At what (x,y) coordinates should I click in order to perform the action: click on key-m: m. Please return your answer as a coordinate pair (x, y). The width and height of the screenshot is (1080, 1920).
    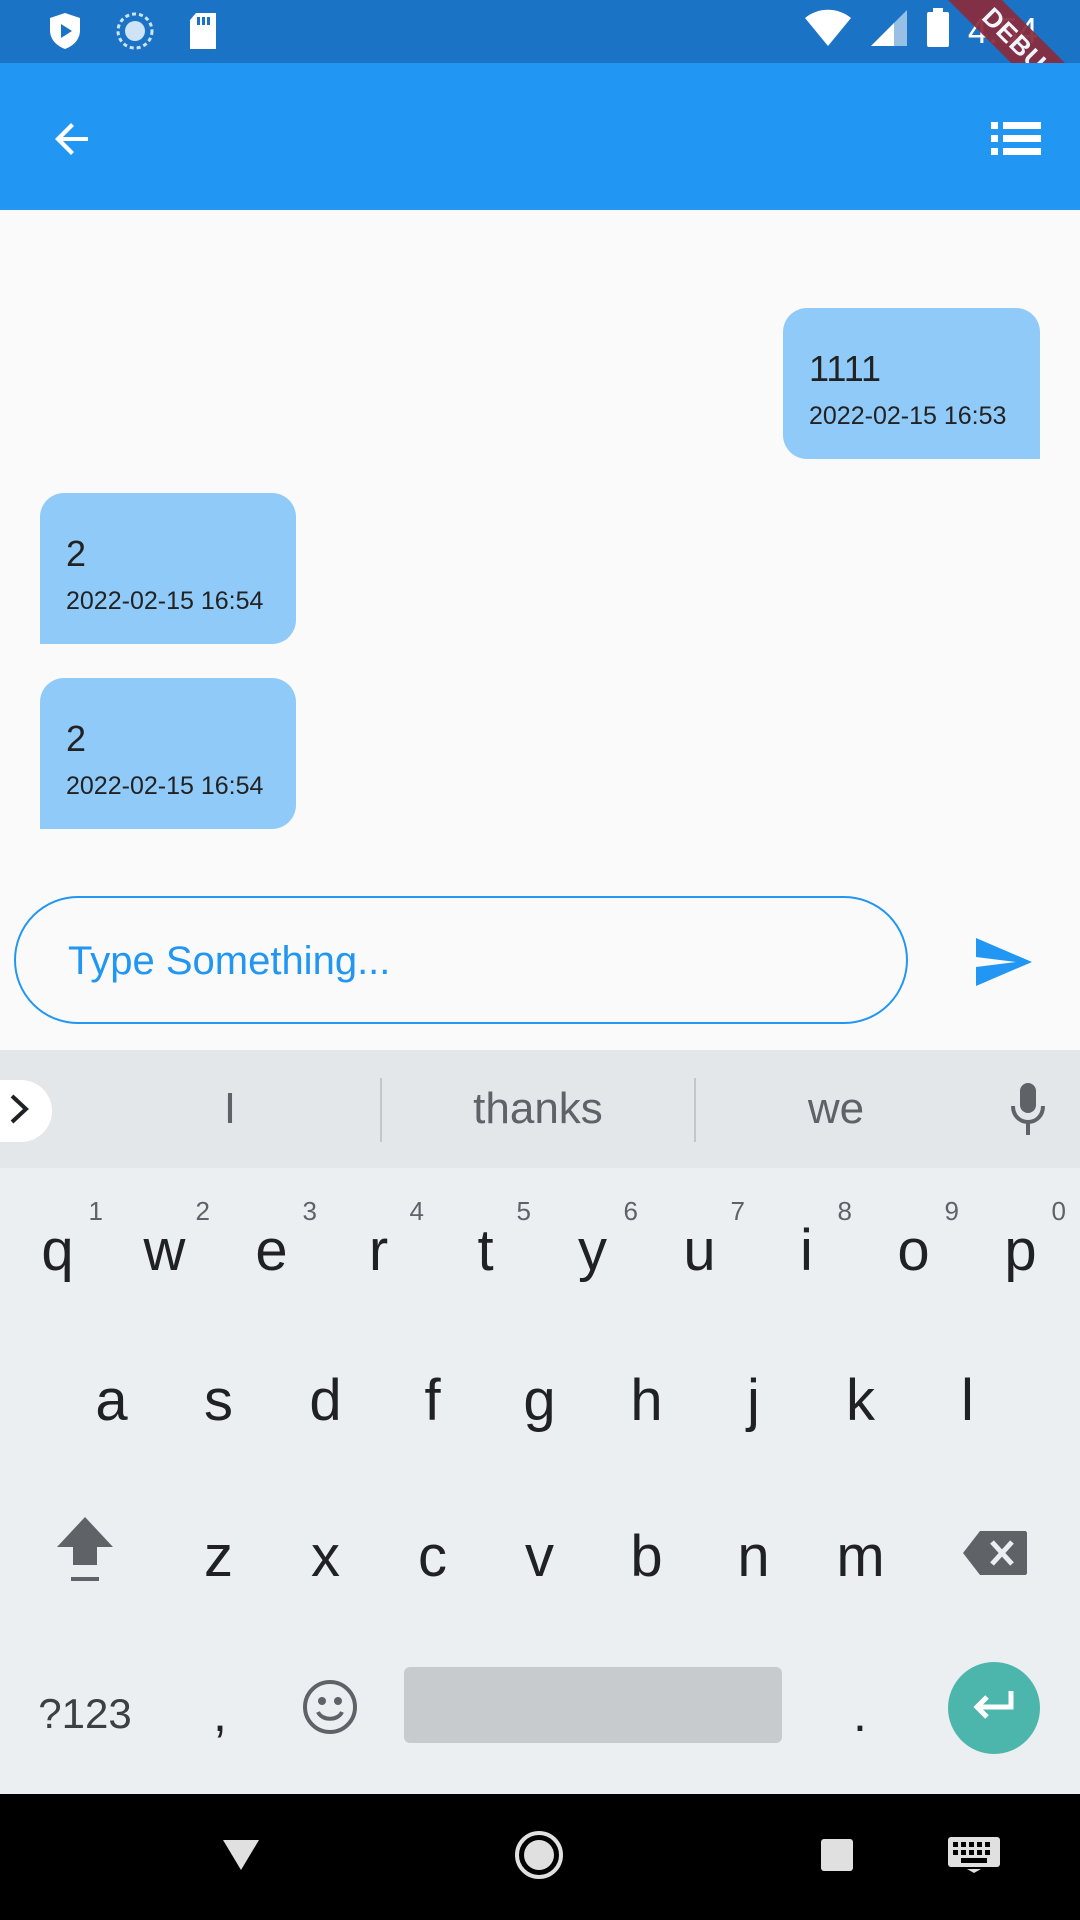
    Looking at the image, I should click on (860, 1556).